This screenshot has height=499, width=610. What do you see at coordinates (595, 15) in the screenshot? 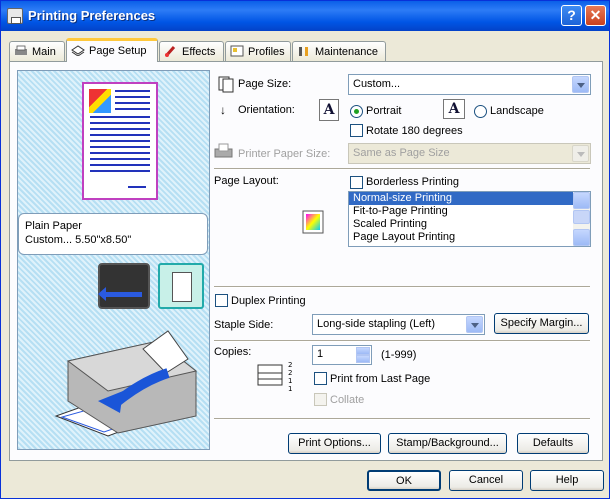
I see `close-button: ✕` at bounding box center [595, 15].